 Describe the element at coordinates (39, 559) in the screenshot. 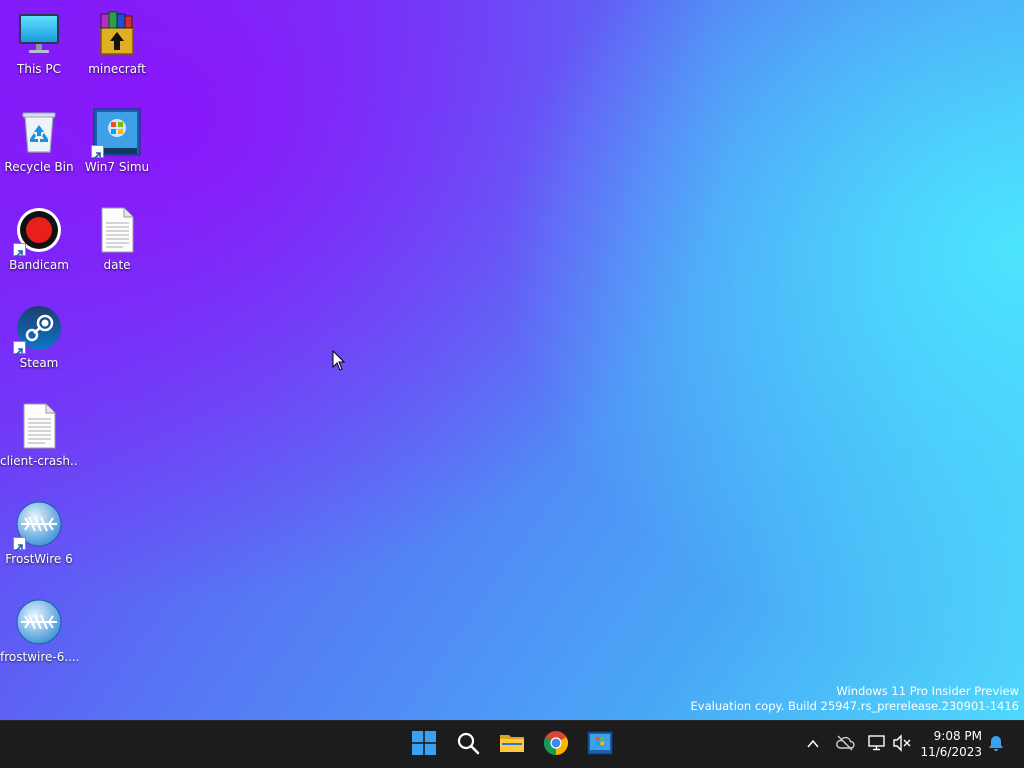

I see `desktop-icon-label: FrostWire 6` at that location.